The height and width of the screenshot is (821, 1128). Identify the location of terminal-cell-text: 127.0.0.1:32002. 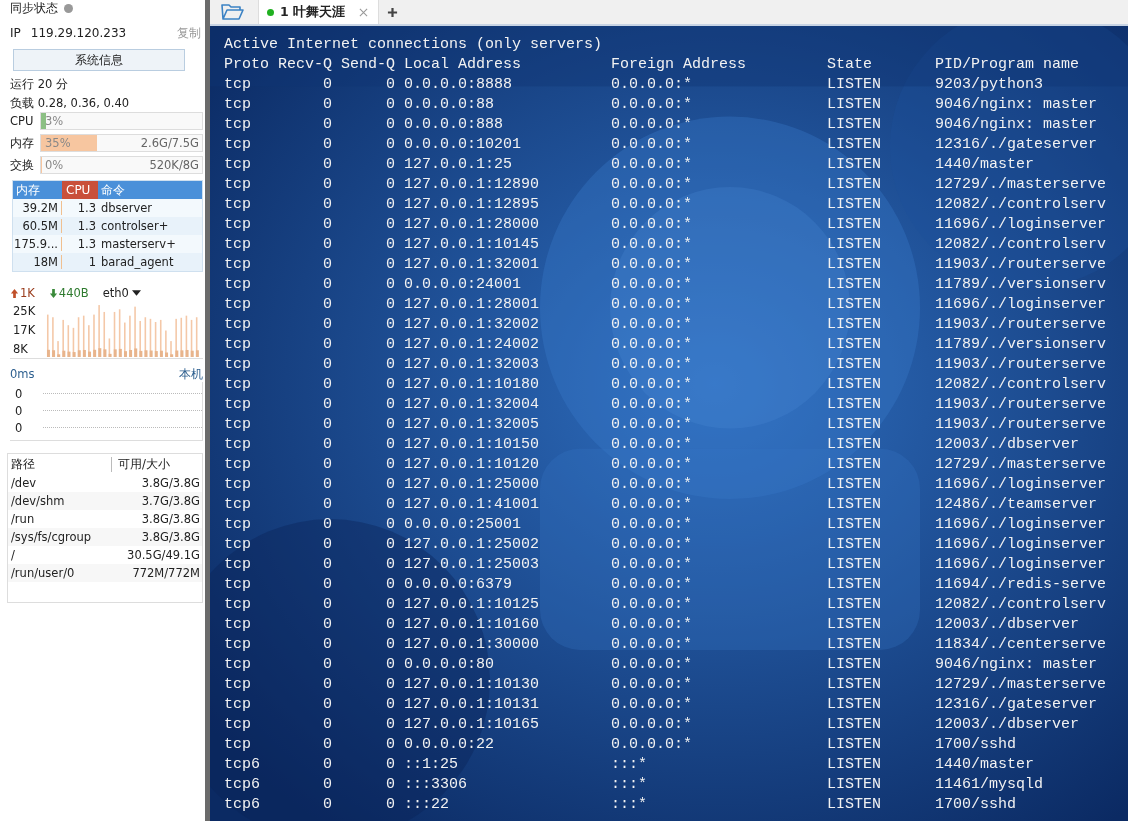
(472, 325).